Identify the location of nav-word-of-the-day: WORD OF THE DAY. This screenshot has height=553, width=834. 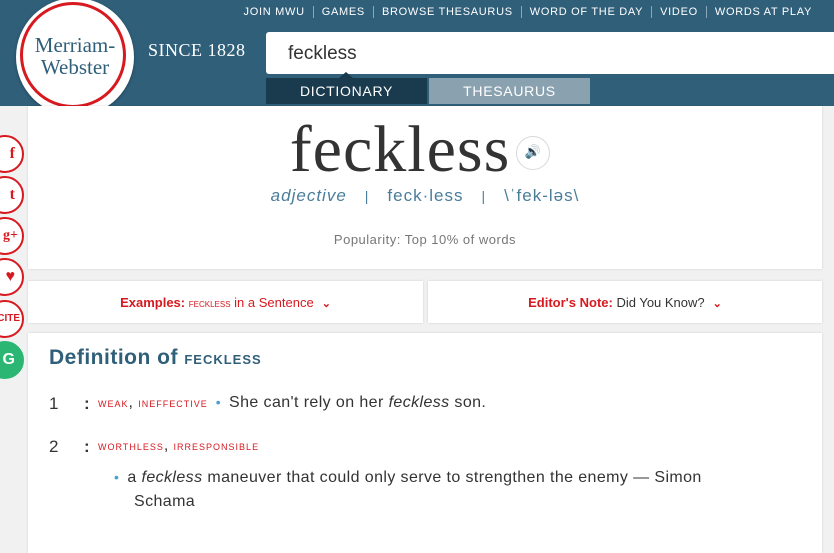
(586, 12).